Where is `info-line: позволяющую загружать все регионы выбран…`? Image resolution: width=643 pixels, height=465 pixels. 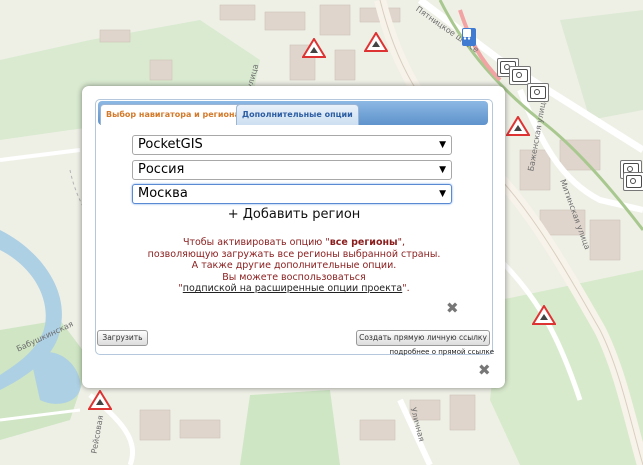 info-line: позволяющую загружать все регионы выбран… is located at coordinates (294, 254).